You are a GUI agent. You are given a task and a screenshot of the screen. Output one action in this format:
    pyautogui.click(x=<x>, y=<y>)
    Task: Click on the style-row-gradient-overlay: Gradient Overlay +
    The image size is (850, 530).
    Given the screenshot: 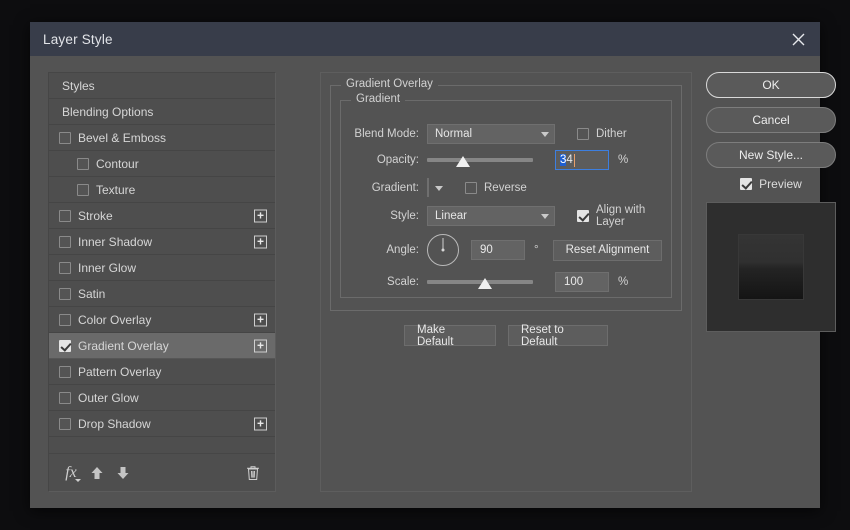 What is the action you would take?
    pyautogui.click(x=162, y=346)
    